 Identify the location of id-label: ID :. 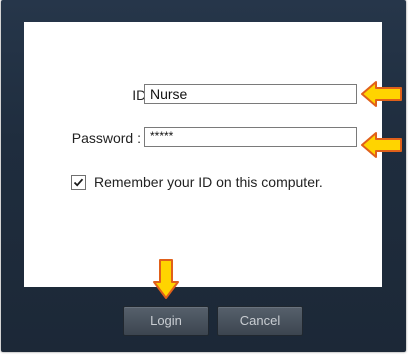
(143, 95).